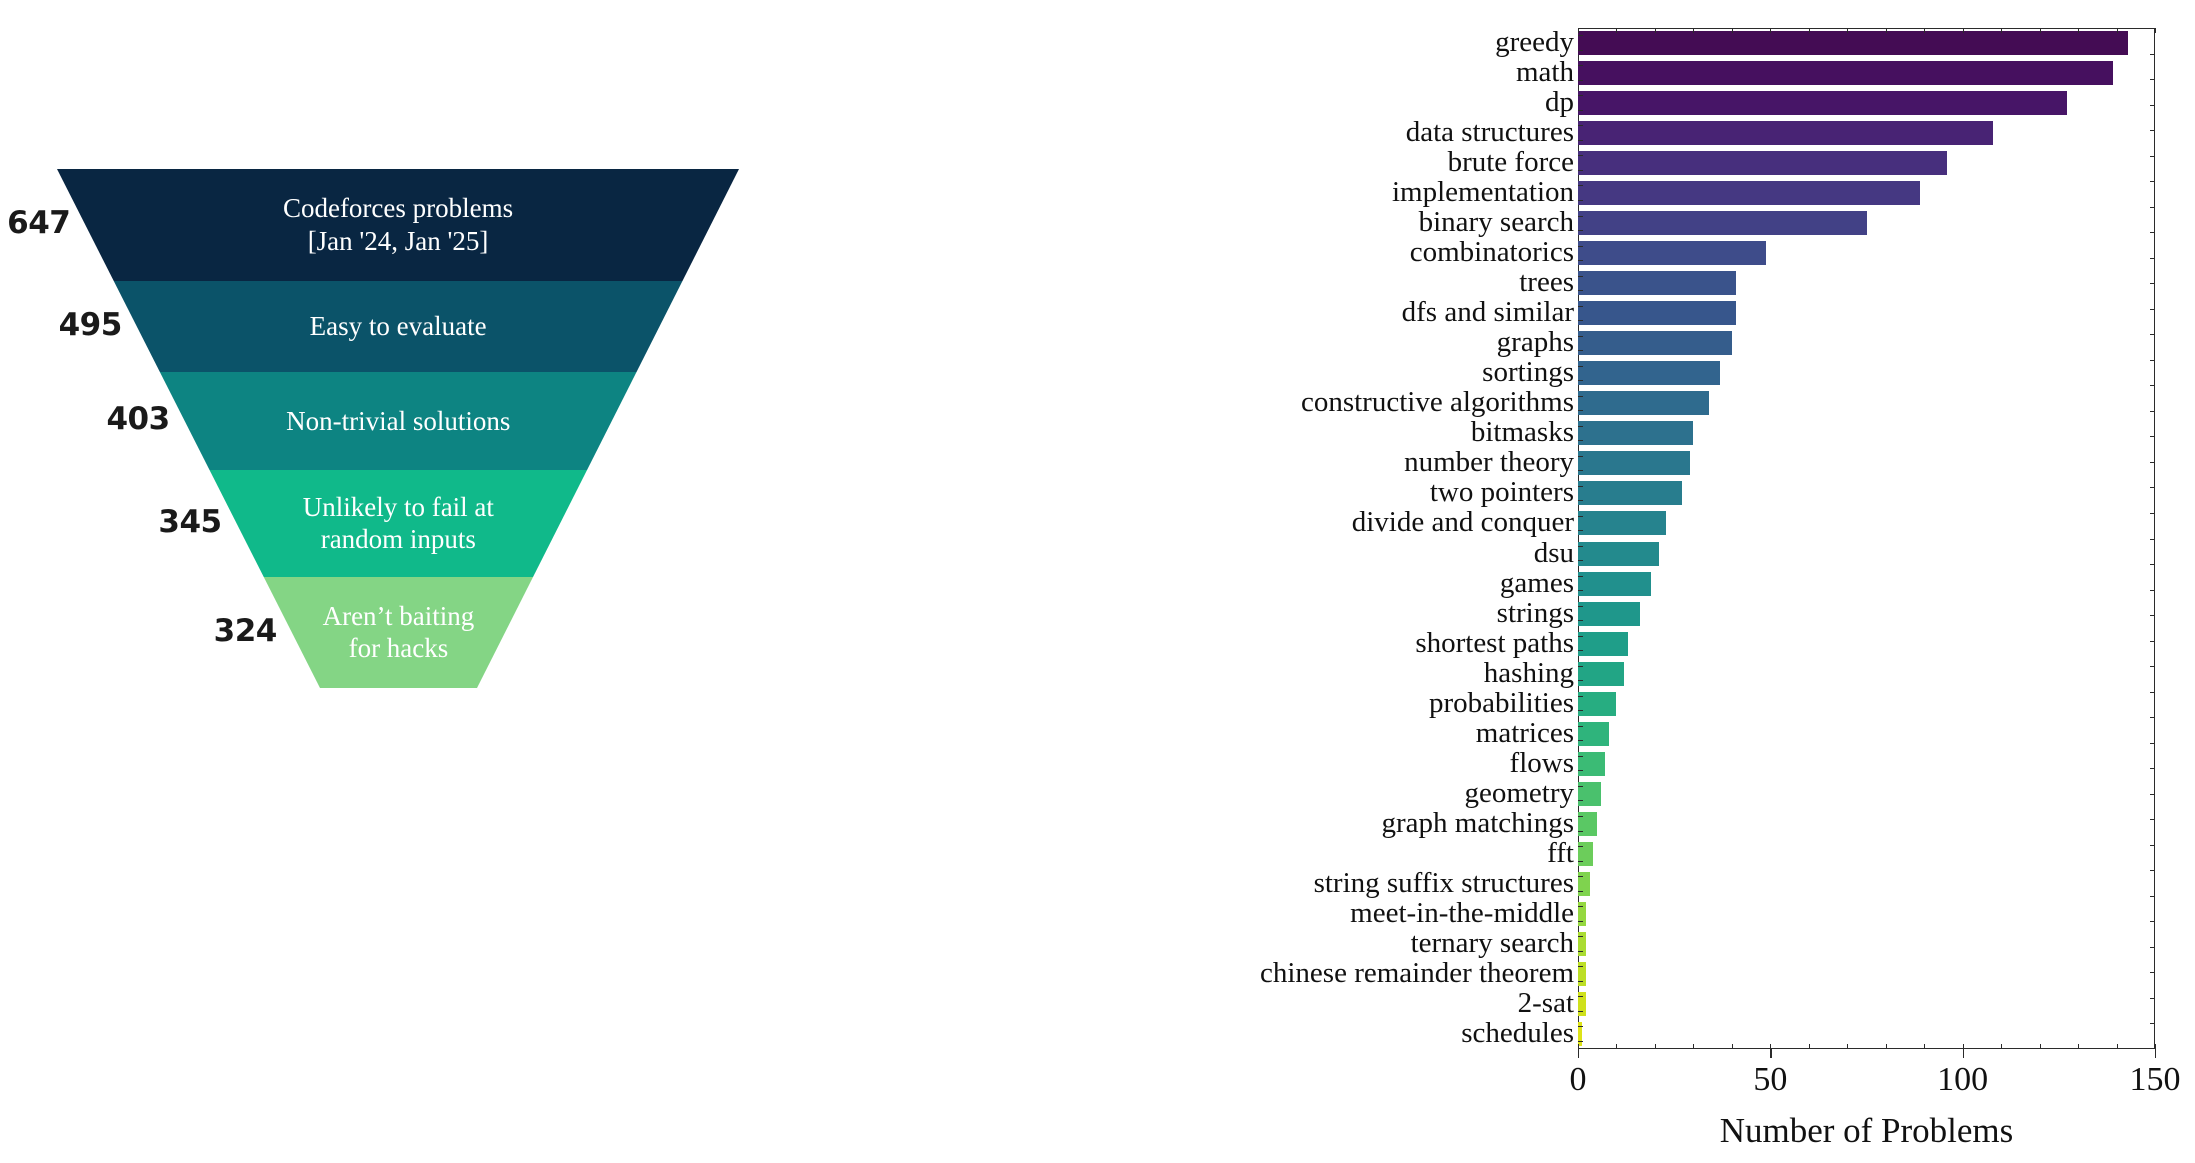 Image resolution: width=2195 pixels, height=1163 pixels. Describe the element at coordinates (1494, 642) in the screenshot. I see `category-label: shortest paths` at that location.